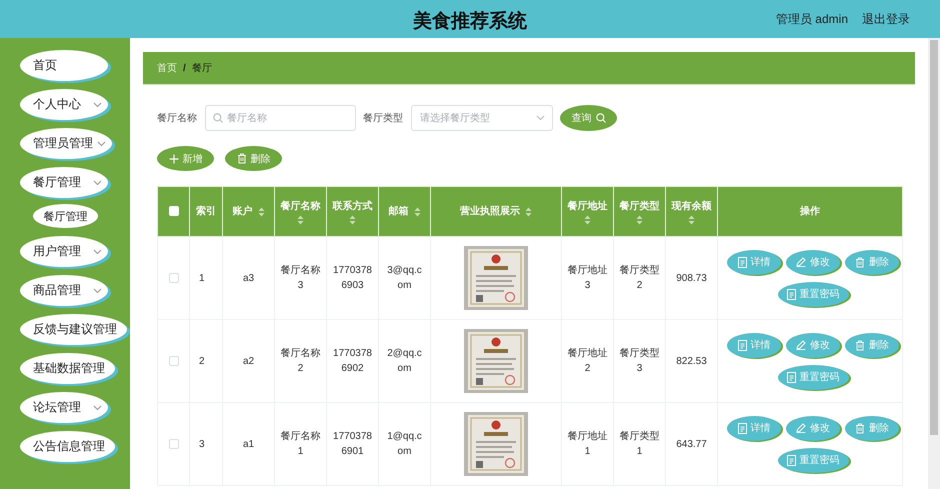 This screenshot has width=940, height=489. I want to click on chevron-icon, so click(540, 118).